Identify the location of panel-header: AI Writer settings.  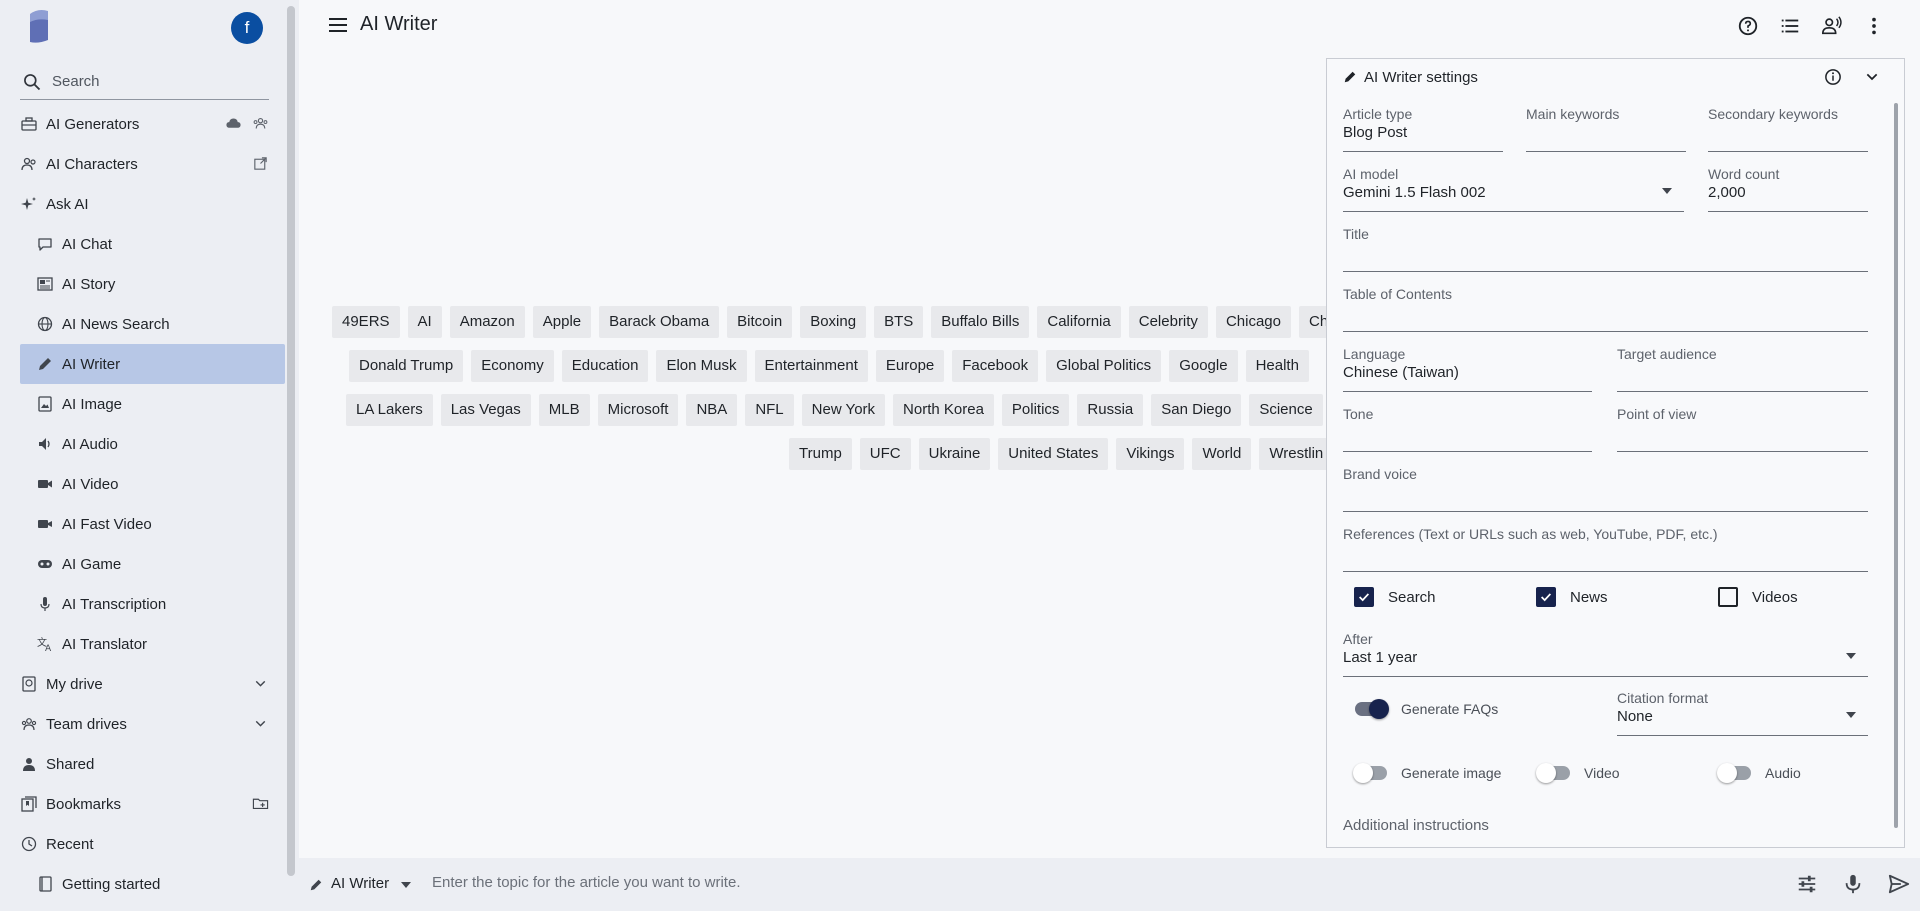
(1615, 78).